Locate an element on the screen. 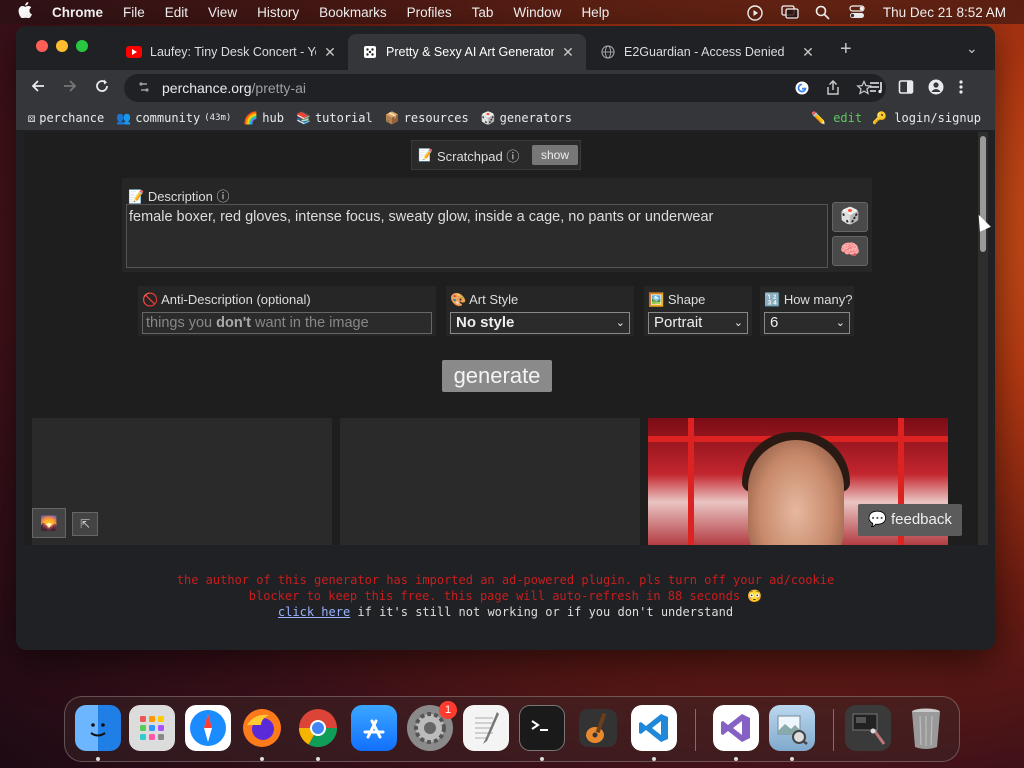 The image size is (1024, 768). click-here-link: click here is located at coordinates (314, 612).